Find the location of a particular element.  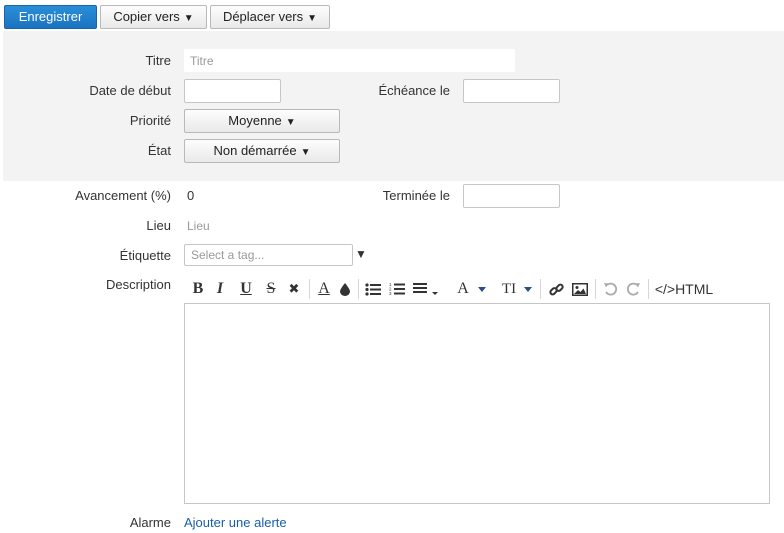

redo-icon is located at coordinates (633, 289).